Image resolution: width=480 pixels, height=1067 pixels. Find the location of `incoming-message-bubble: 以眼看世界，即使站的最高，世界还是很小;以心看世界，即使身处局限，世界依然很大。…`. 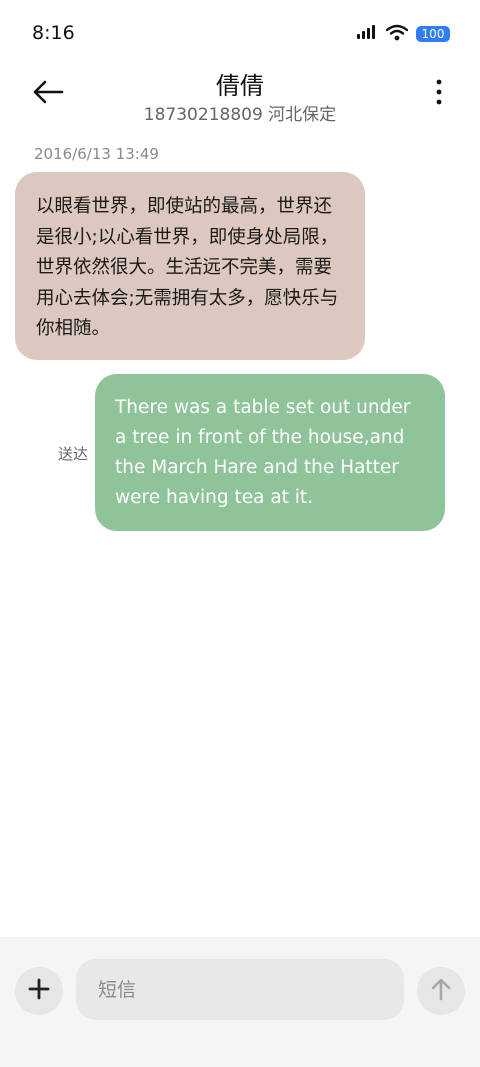

incoming-message-bubble: 以眼看世界，即使站的最高，世界还是很小;以心看世界，即使身处局限，世界依然很大。… is located at coordinates (190, 266).